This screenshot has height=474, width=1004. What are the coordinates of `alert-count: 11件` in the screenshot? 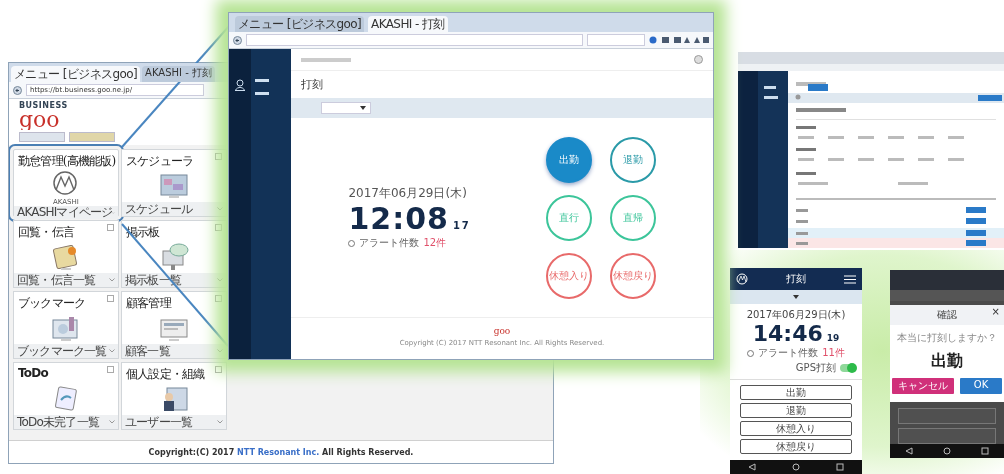 It's located at (833, 353).